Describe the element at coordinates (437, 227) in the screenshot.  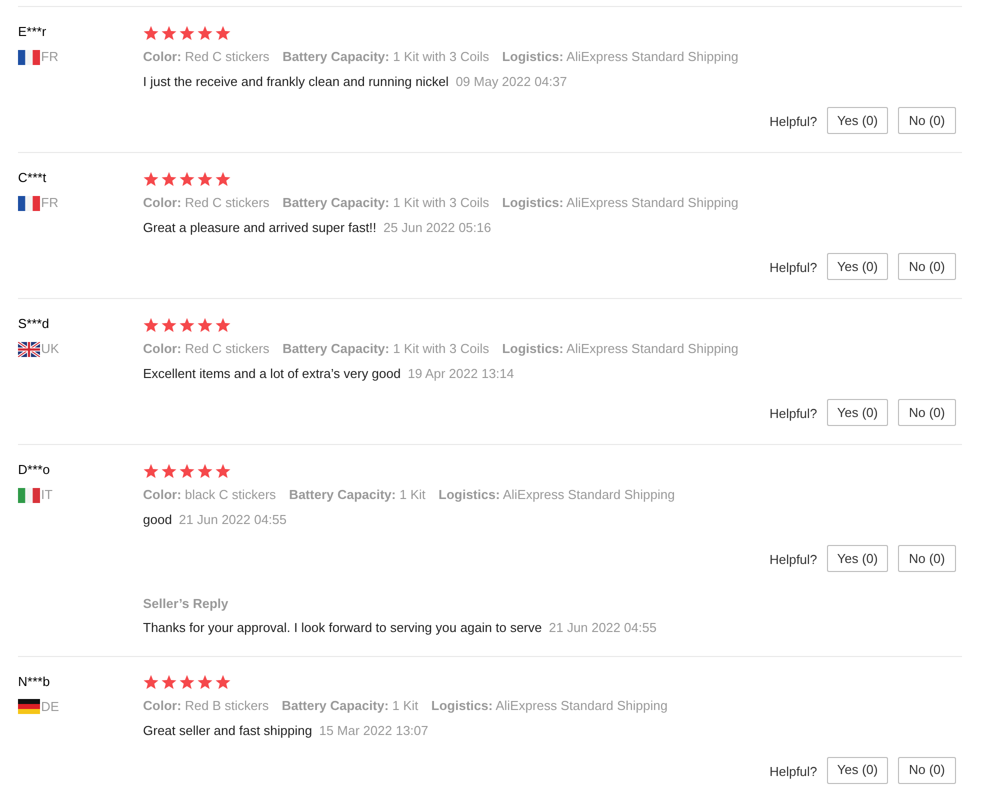
I see `review-date: 25 Jun 2022 05:16` at that location.